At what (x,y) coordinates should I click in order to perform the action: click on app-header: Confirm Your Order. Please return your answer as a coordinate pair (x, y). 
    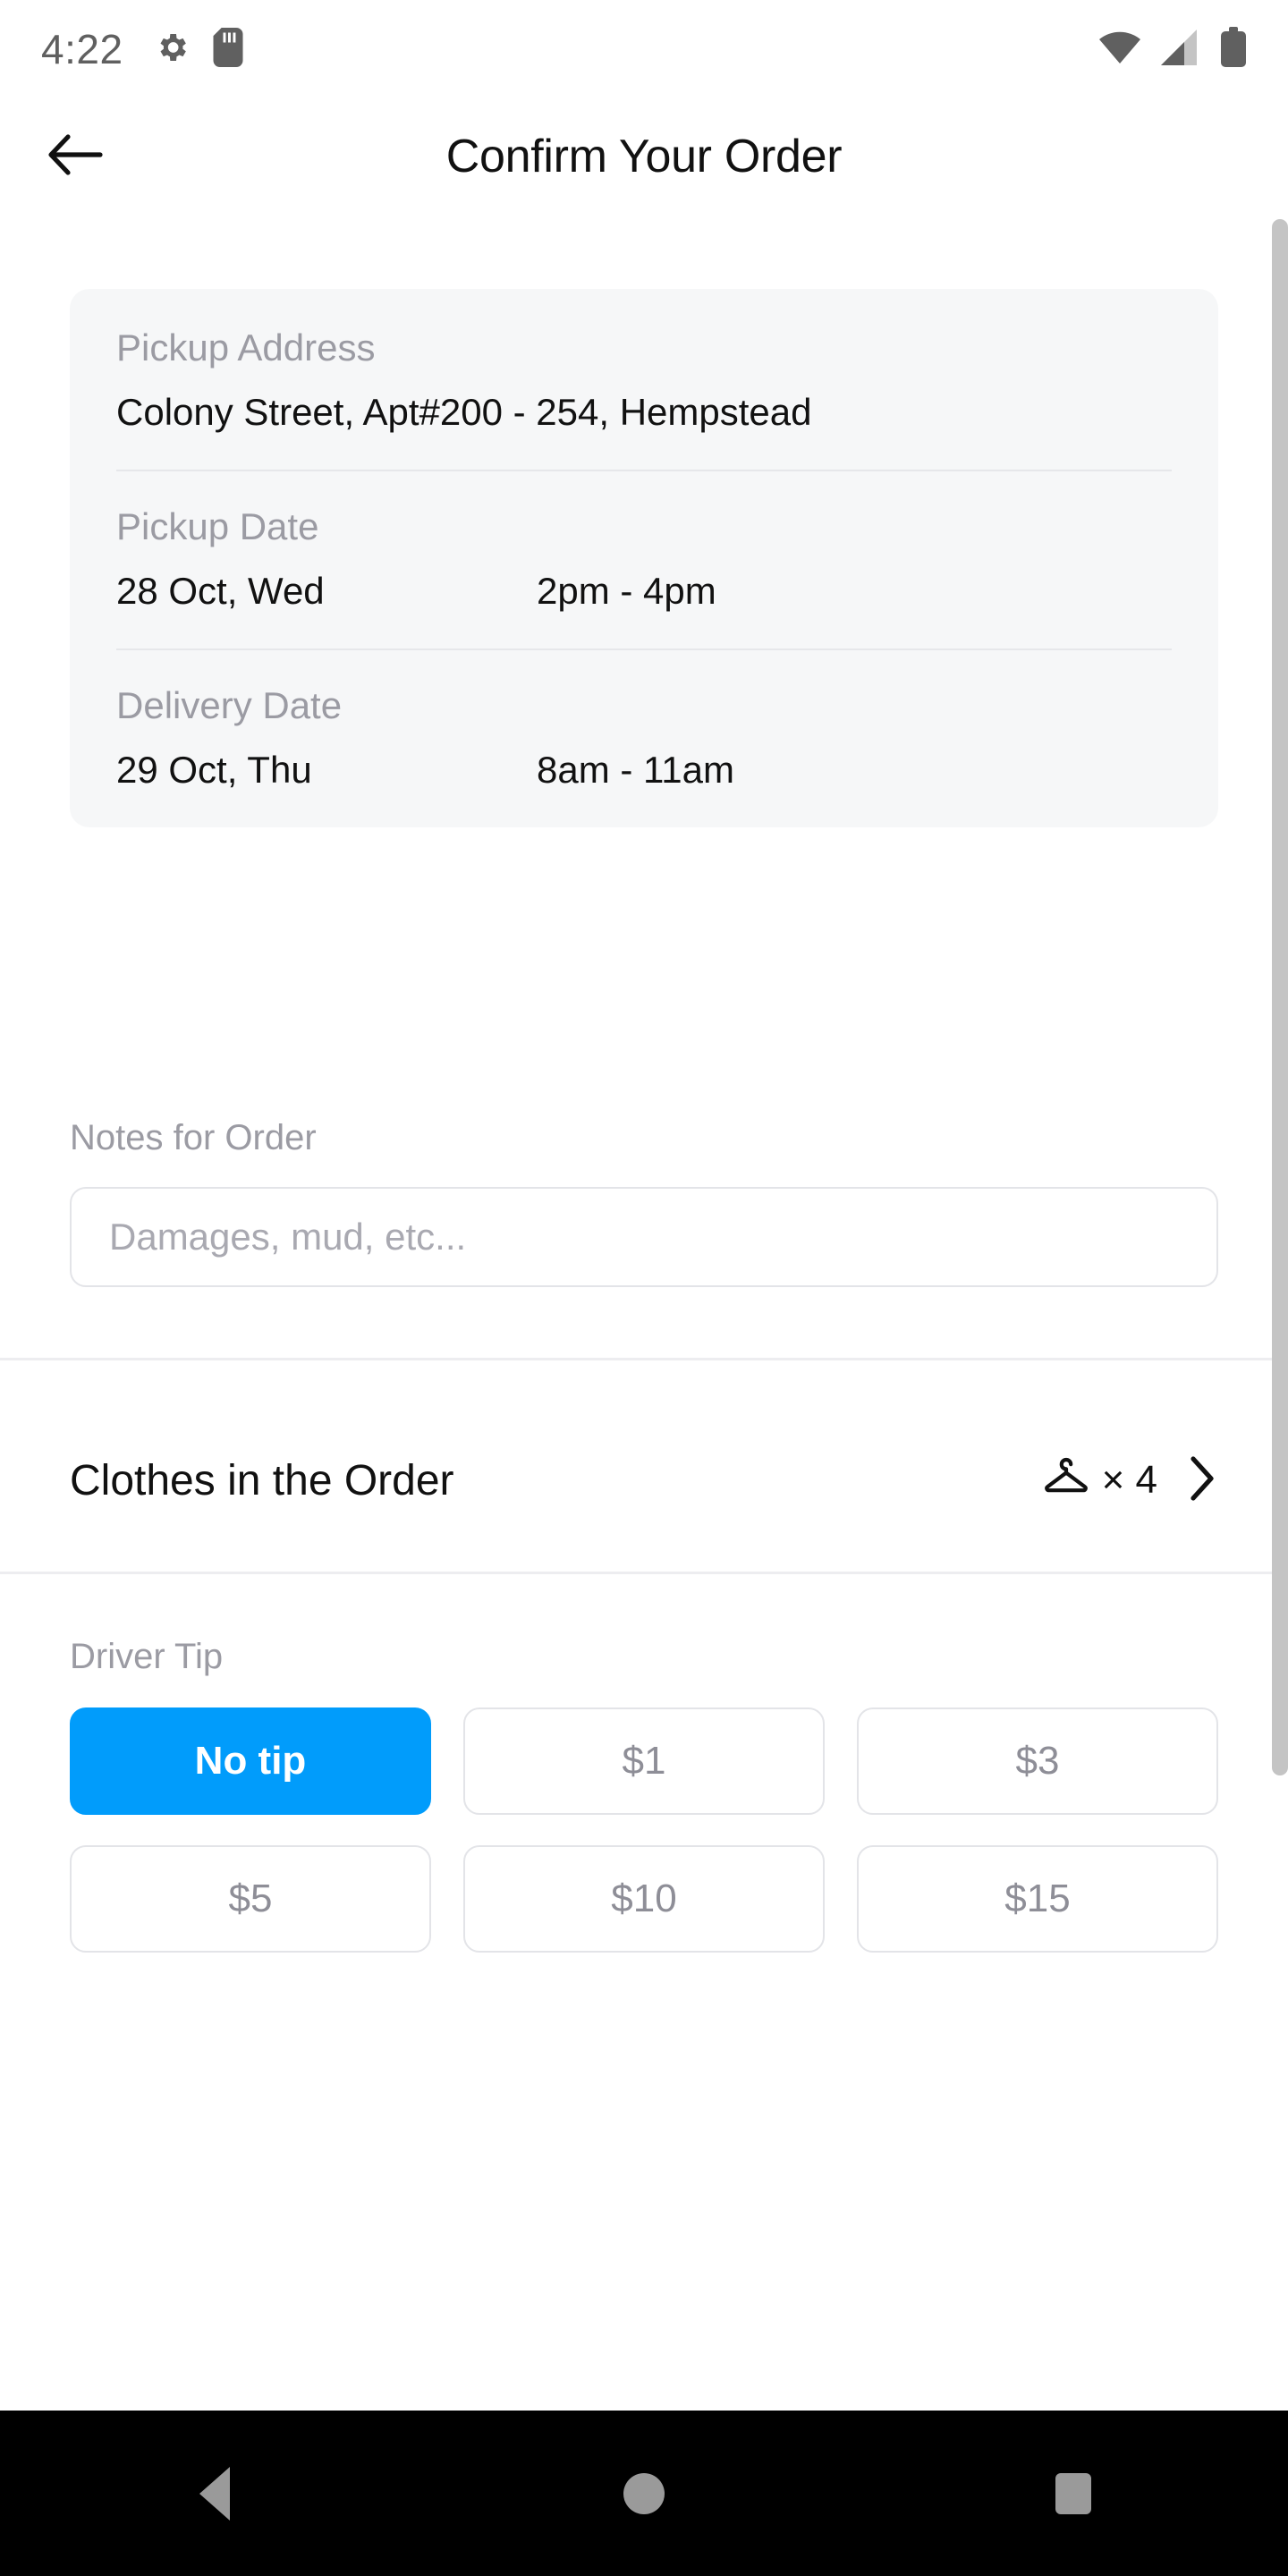
    Looking at the image, I should click on (644, 156).